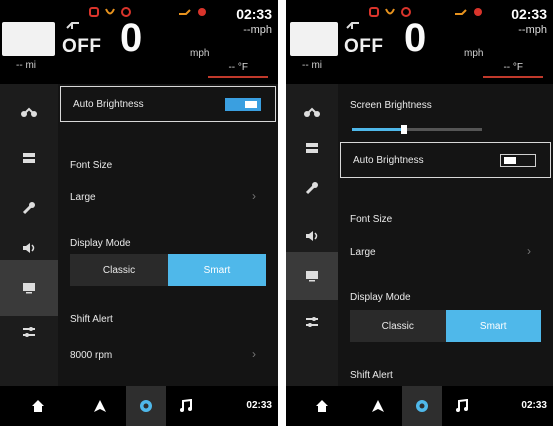  What do you see at coordinates (388, 160) in the screenshot?
I see `auto-brightness-label: Auto Brightness` at bounding box center [388, 160].